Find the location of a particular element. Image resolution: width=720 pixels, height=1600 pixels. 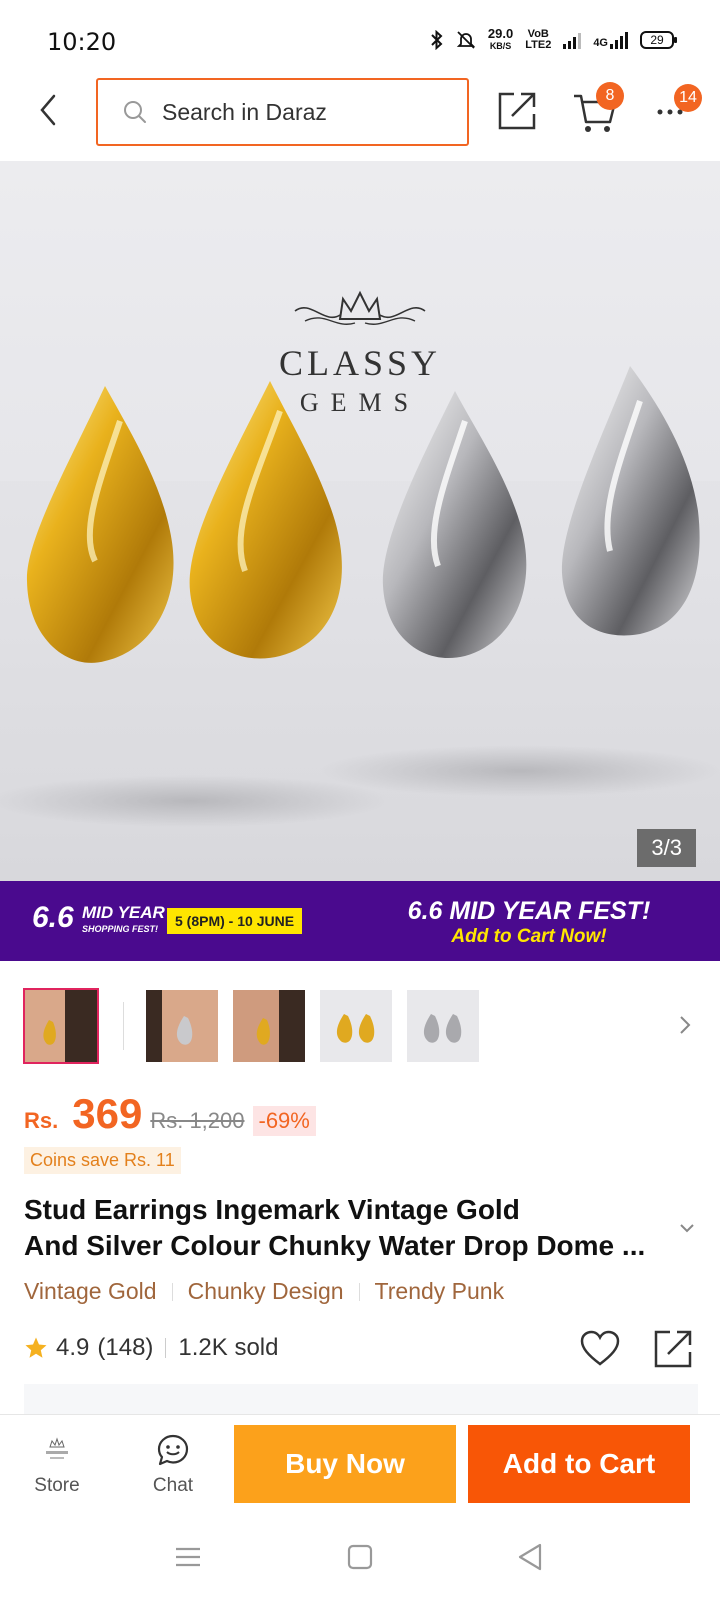

image-counter: 3/3 is located at coordinates (666, 848).